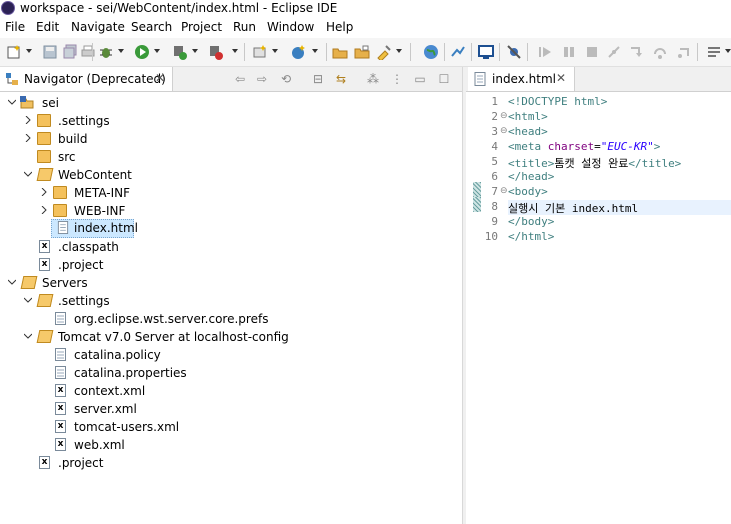  Describe the element at coordinates (592, 52) in the screenshot. I see `terminate-icon` at that location.